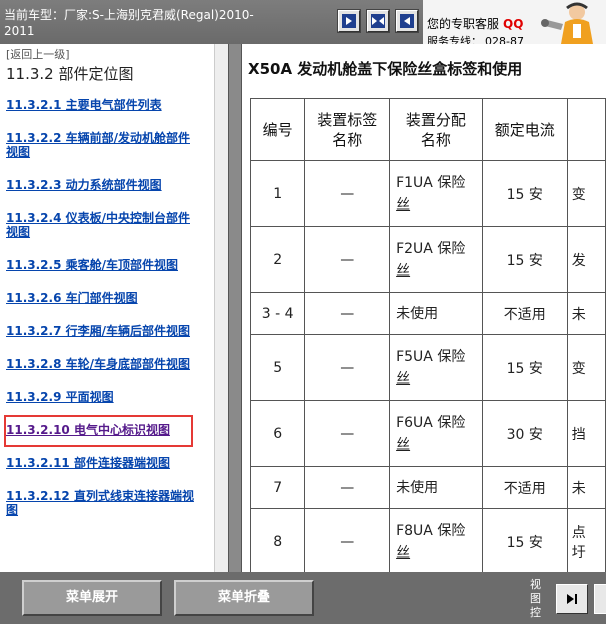  Describe the element at coordinates (110, 265) in the screenshot. I see `toc-link-passenger-roof: 11.3.2.5 乘客舱/车顶部件视图` at that location.